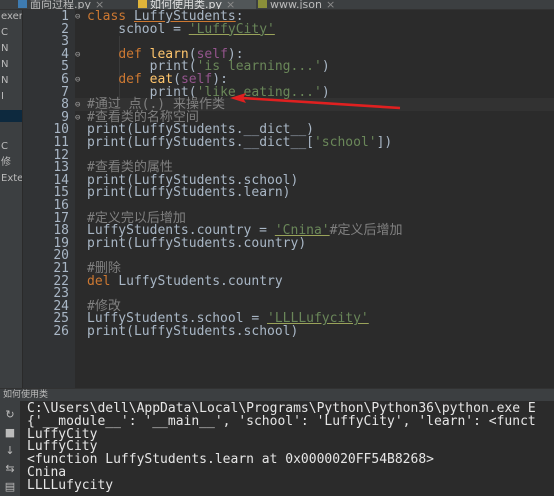 The width and height of the screenshot is (554, 496). What do you see at coordinates (11, 97) in the screenshot?
I see `project-item: I` at bounding box center [11, 97].